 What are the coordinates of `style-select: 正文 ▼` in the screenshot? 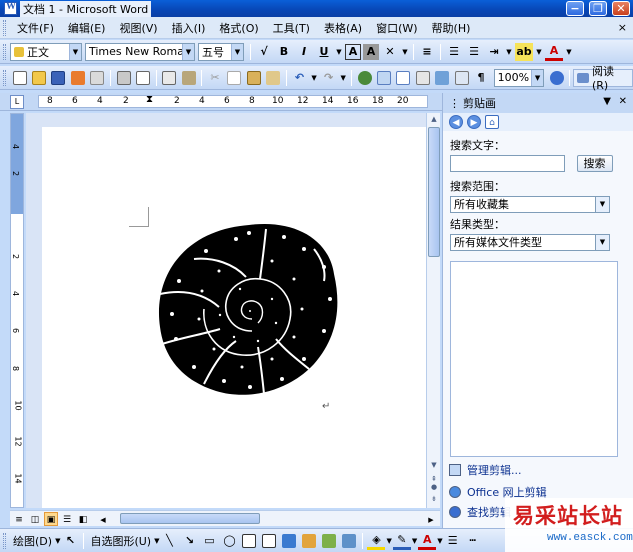 It's located at (46, 51).